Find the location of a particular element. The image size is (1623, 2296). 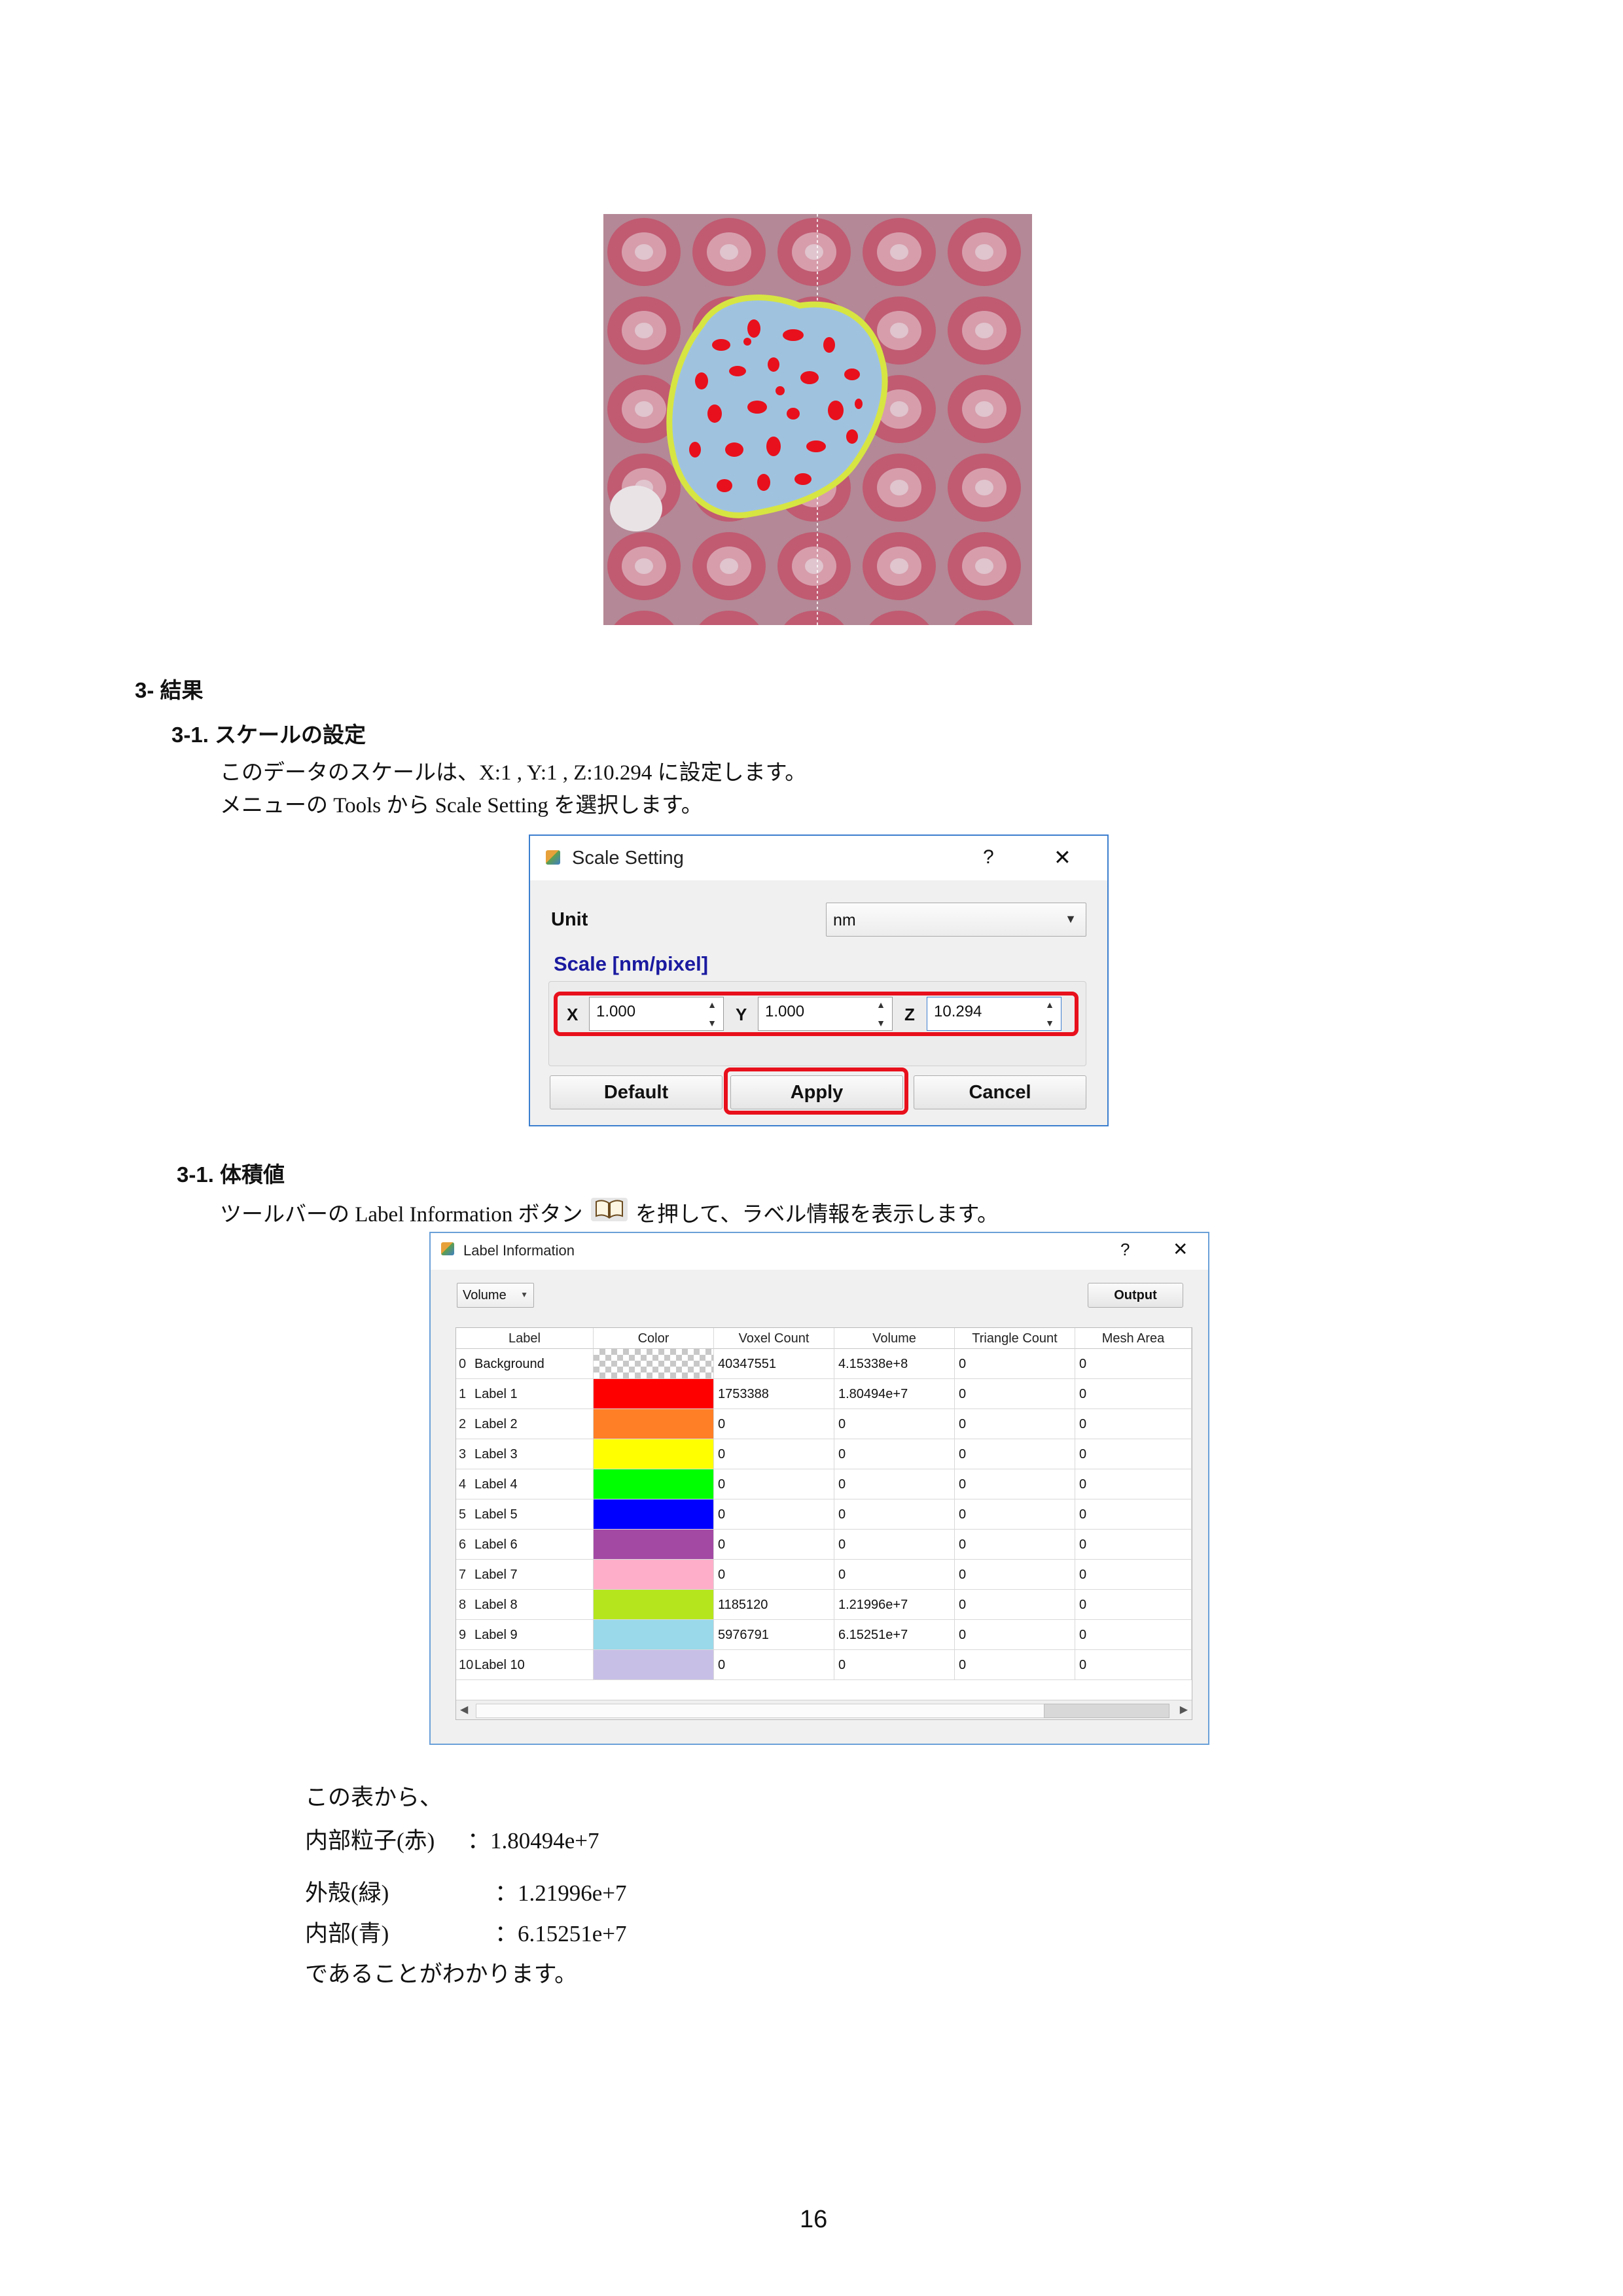

xyz-highlight-box is located at coordinates (816, 1014).